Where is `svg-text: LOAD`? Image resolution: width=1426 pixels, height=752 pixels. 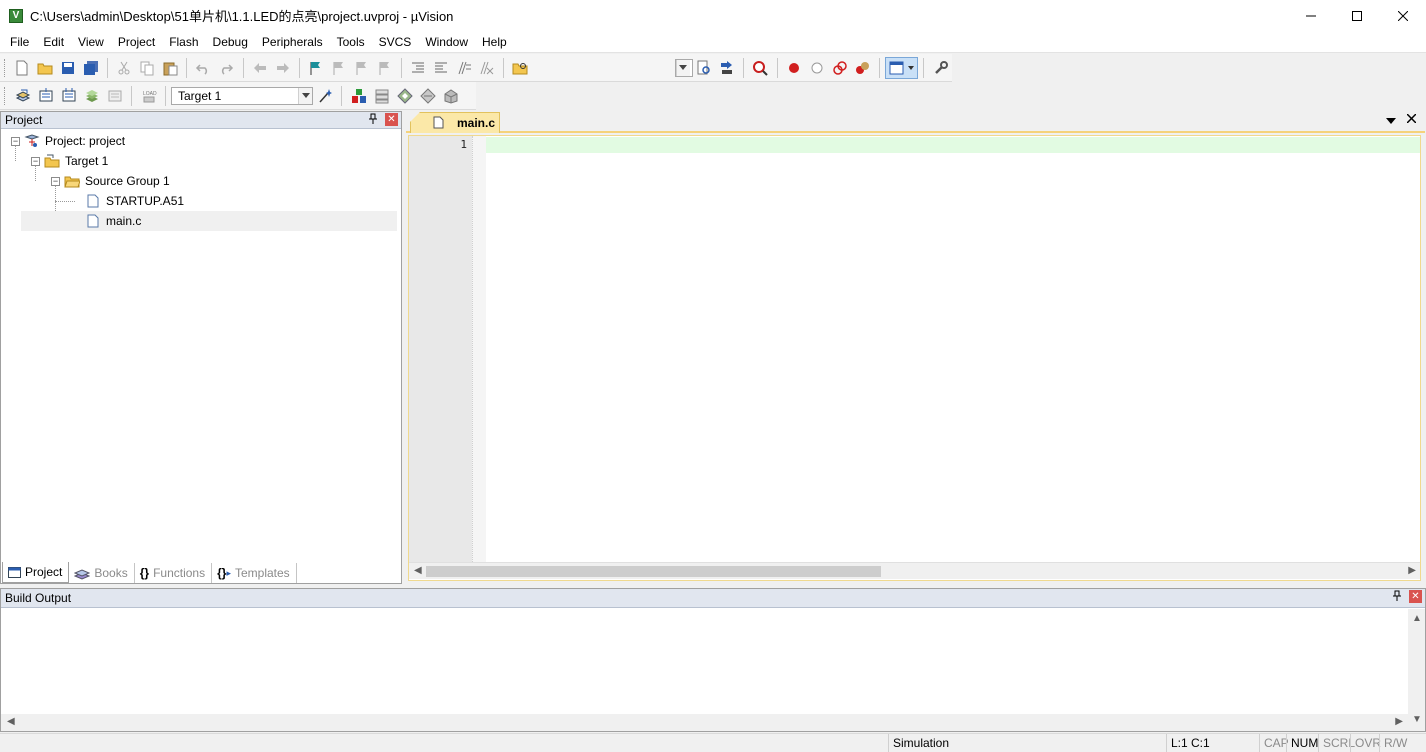
svg-text: LOAD is located at coordinates (150, 94).